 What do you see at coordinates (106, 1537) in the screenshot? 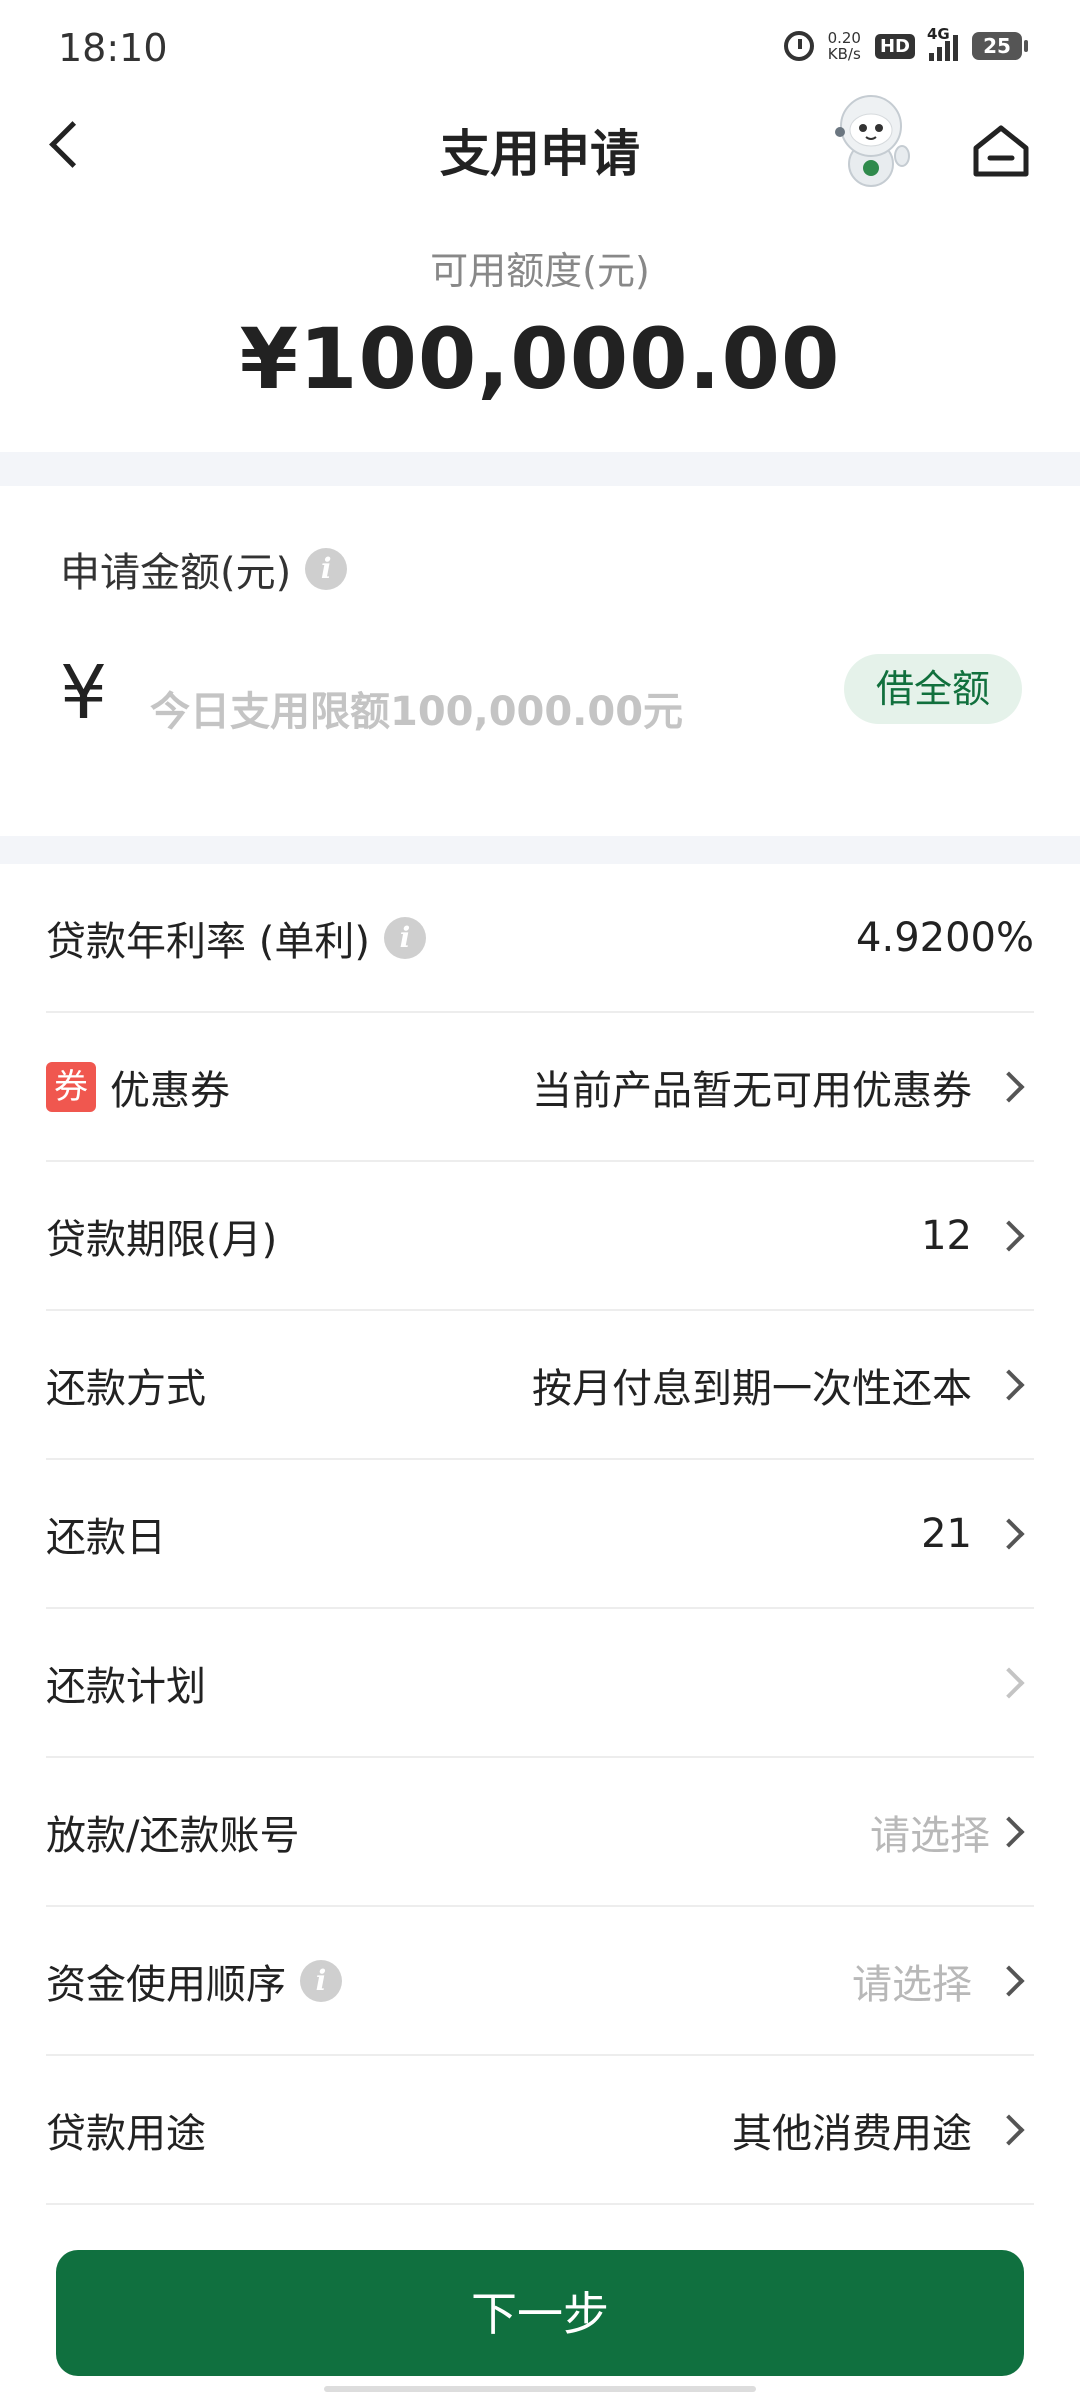
I see `repayment-day-label: 还款日` at bounding box center [106, 1537].